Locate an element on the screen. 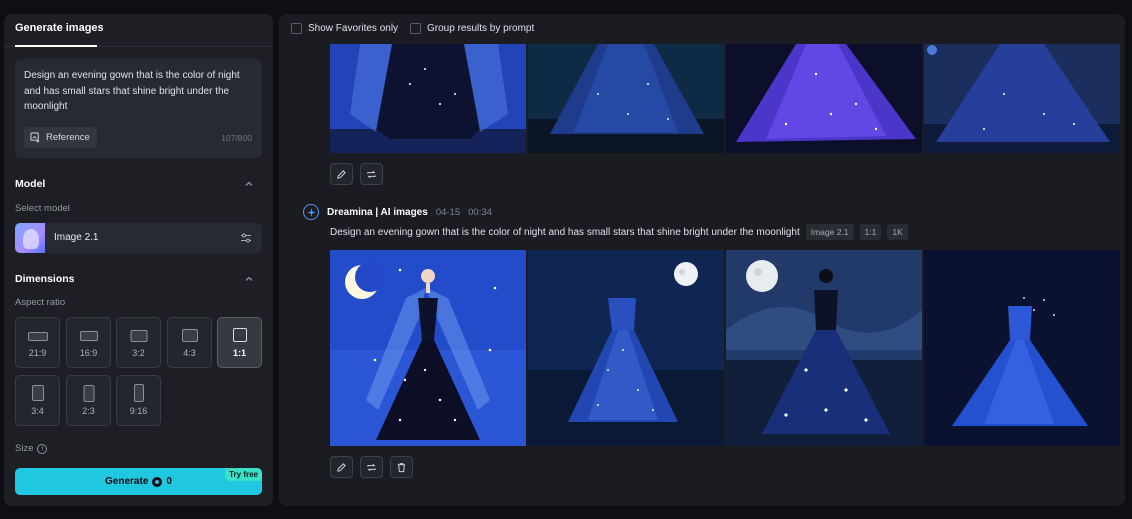 The image size is (1132, 519). dimensions-section-title: Dimensions is located at coordinates (45, 279).